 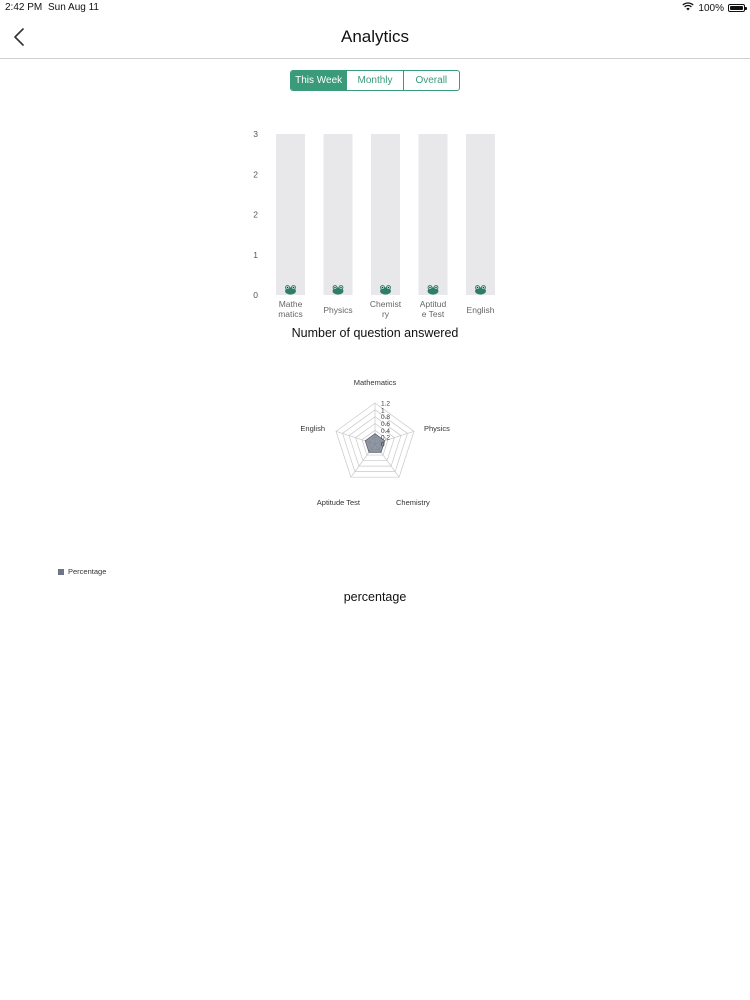 I want to click on radar-axis-label: Physics, so click(x=437, y=428).